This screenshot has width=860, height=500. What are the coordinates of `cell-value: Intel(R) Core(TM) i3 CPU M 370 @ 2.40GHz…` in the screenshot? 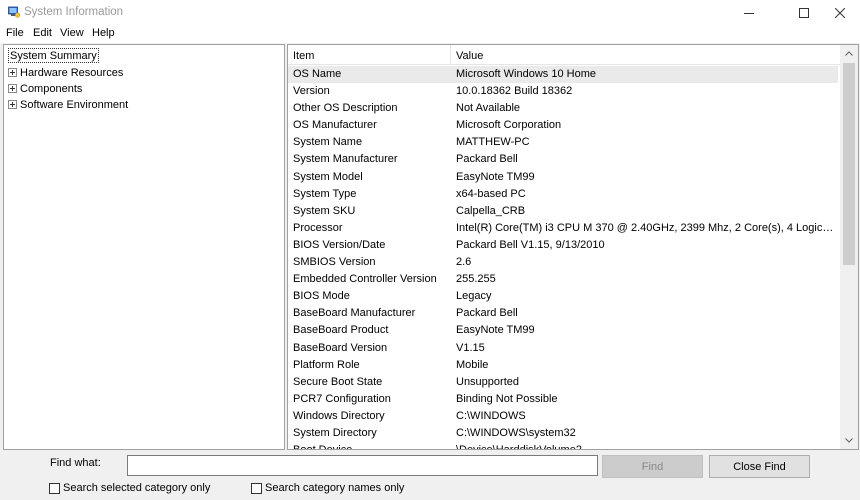 It's located at (645, 227).